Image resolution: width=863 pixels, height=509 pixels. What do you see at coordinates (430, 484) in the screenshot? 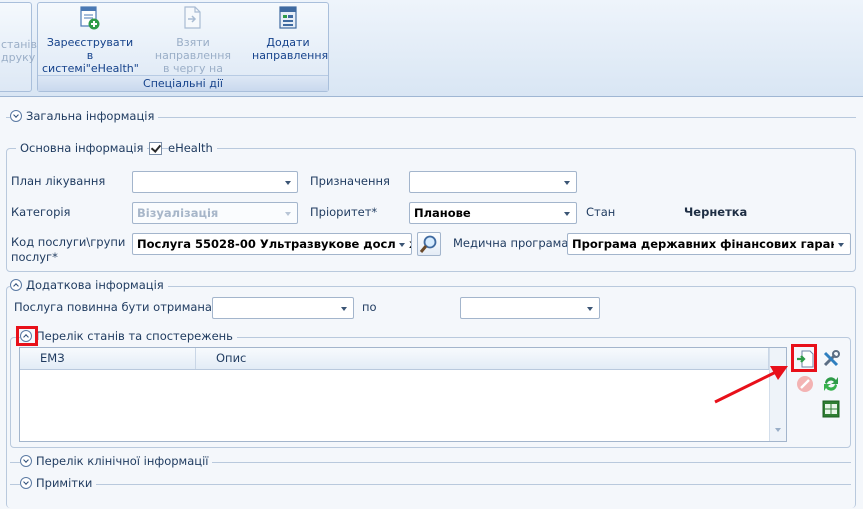
I see `notes-section-line` at bounding box center [430, 484].